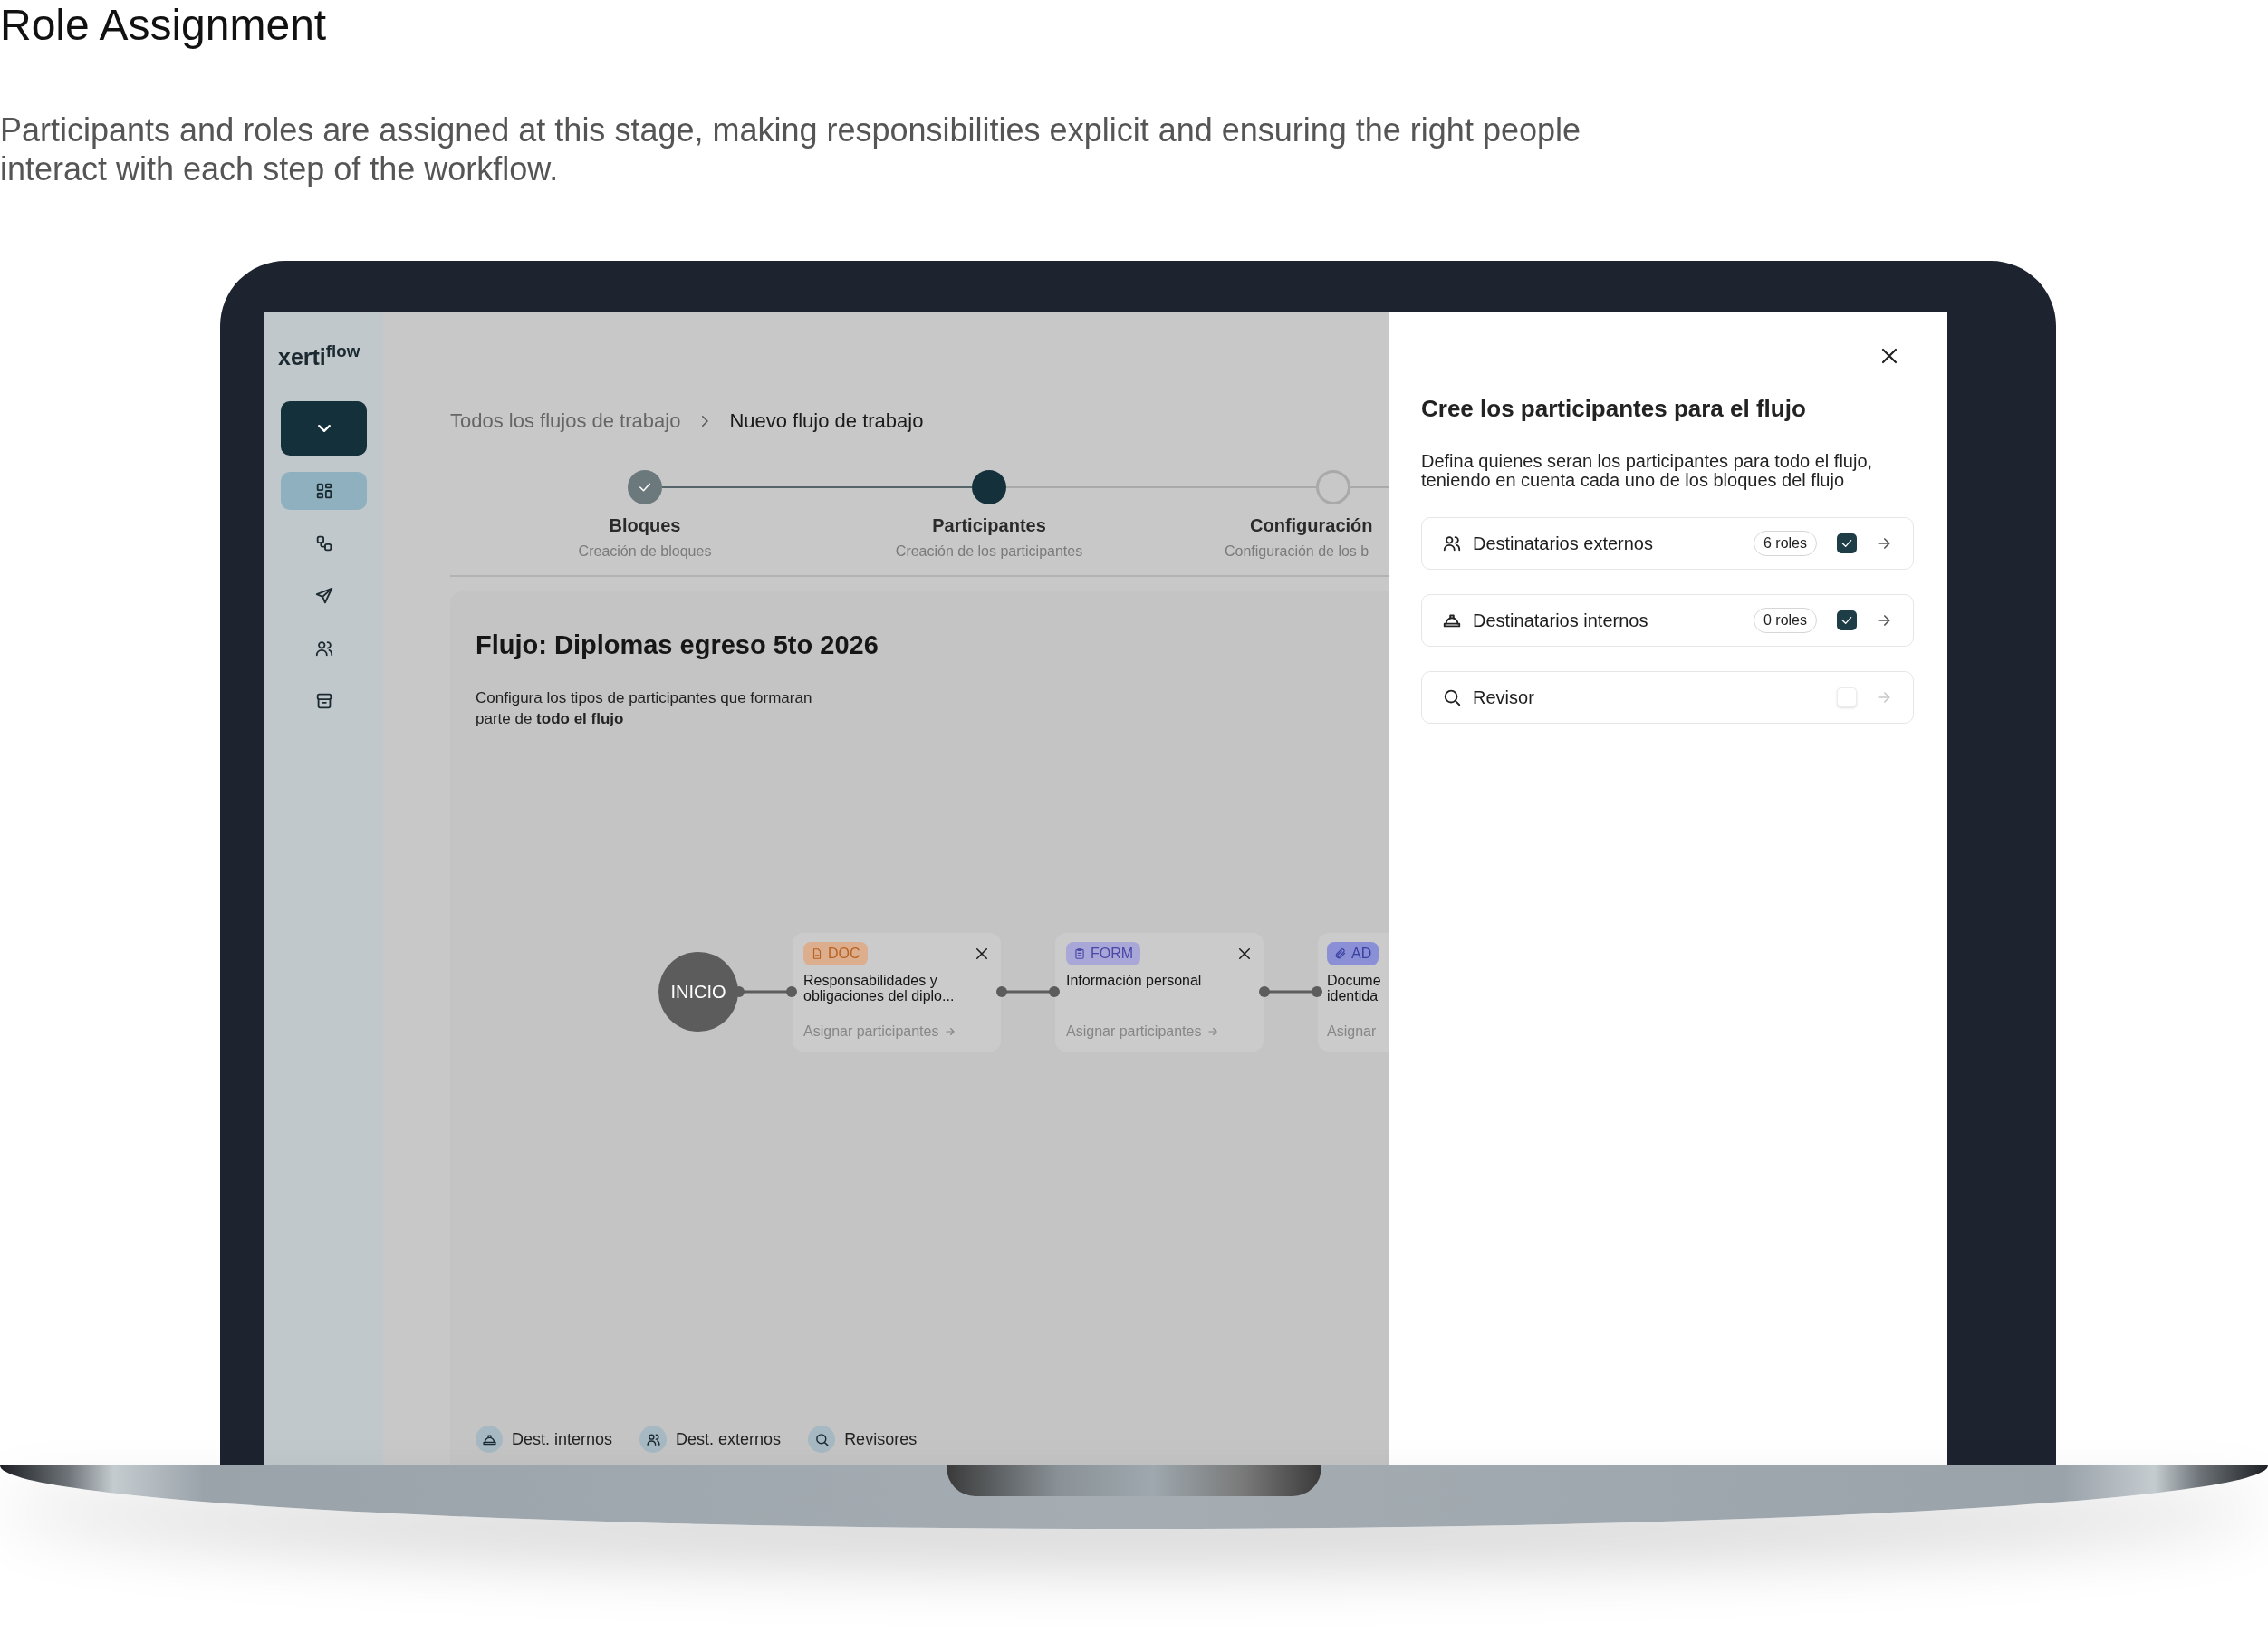 The width and height of the screenshot is (2268, 1652). I want to click on clipboard-icon, so click(1080, 953).